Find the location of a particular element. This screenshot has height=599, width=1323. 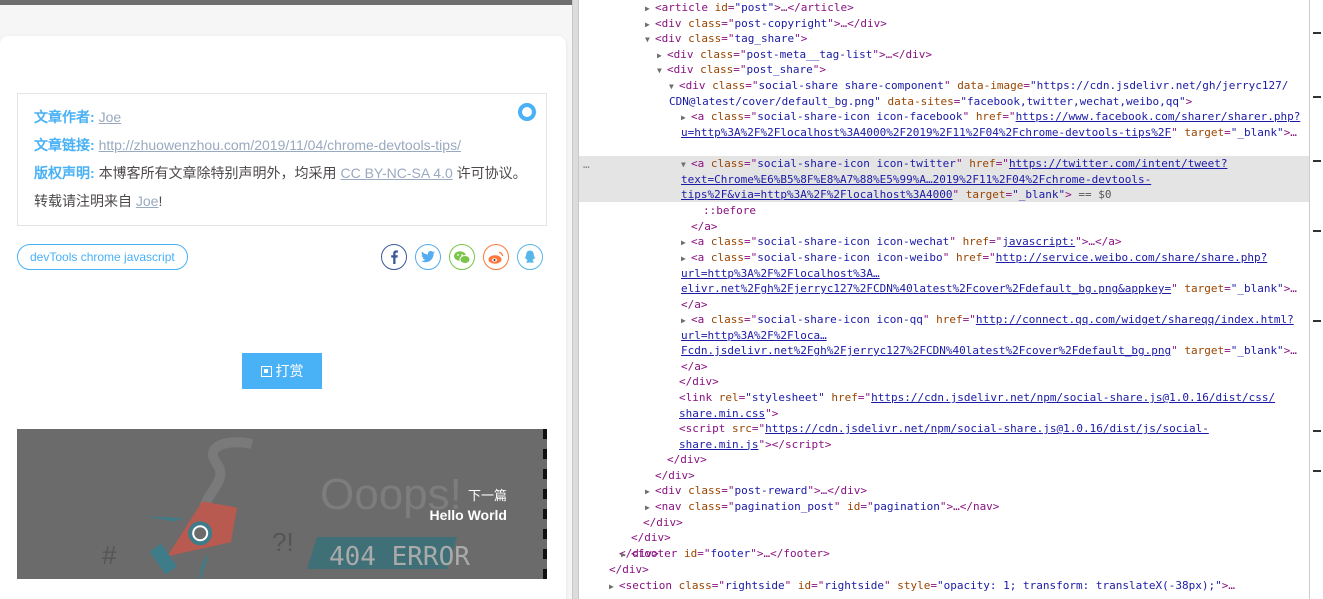

svg-text: 404 ERROR is located at coordinates (399, 557).